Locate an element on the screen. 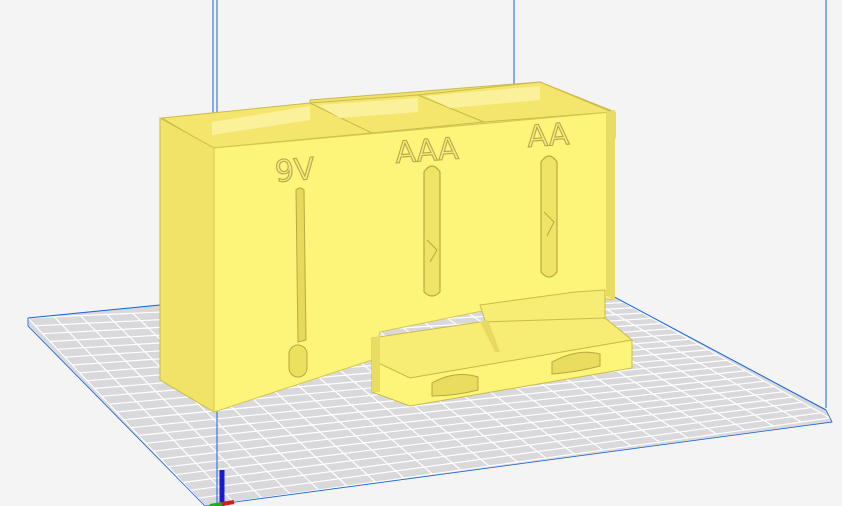 The image size is (842, 506). label-aa: AA is located at coordinates (548, 136).